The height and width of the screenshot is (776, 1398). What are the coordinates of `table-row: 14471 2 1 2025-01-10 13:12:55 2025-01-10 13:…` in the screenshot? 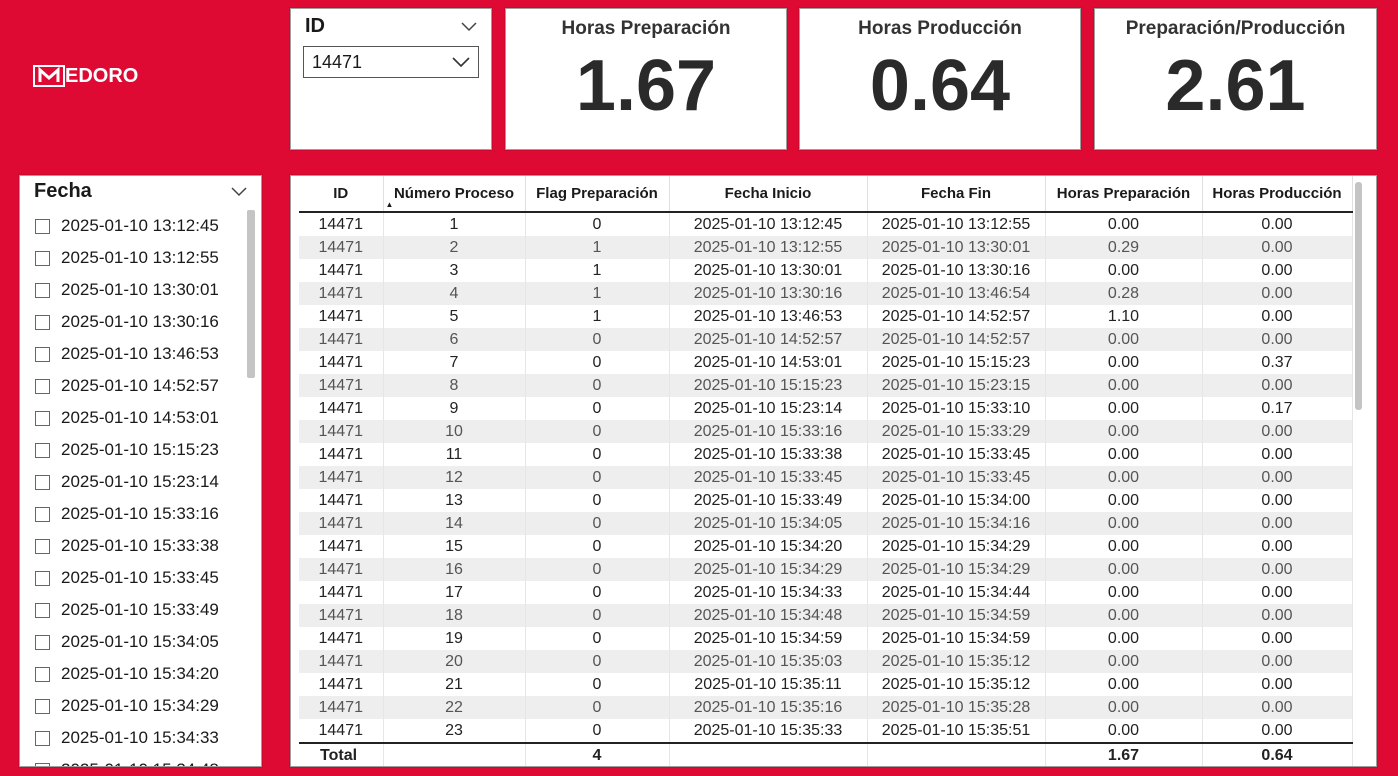 It's located at (826, 247).